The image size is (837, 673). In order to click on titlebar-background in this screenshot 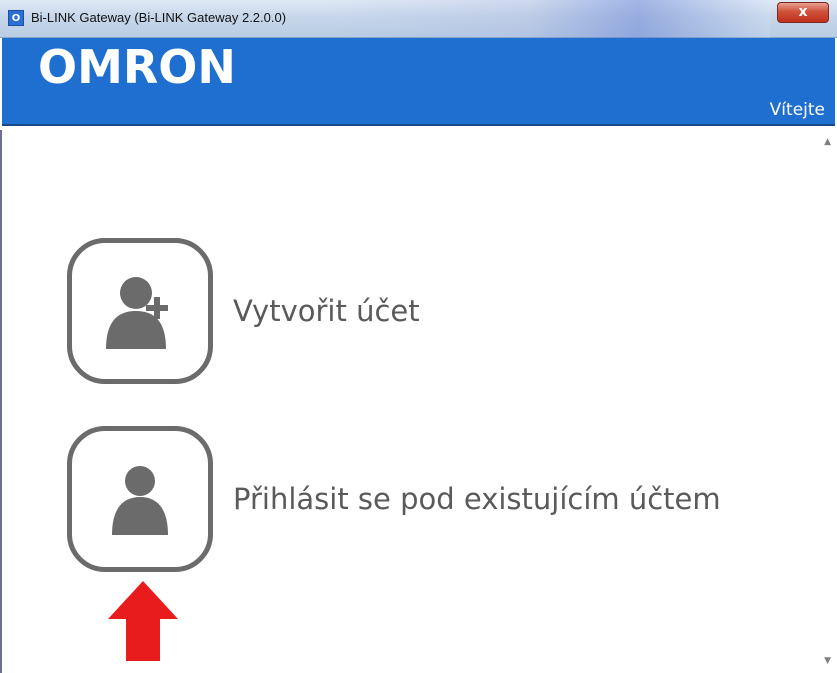, I will do `click(550, 19)`.